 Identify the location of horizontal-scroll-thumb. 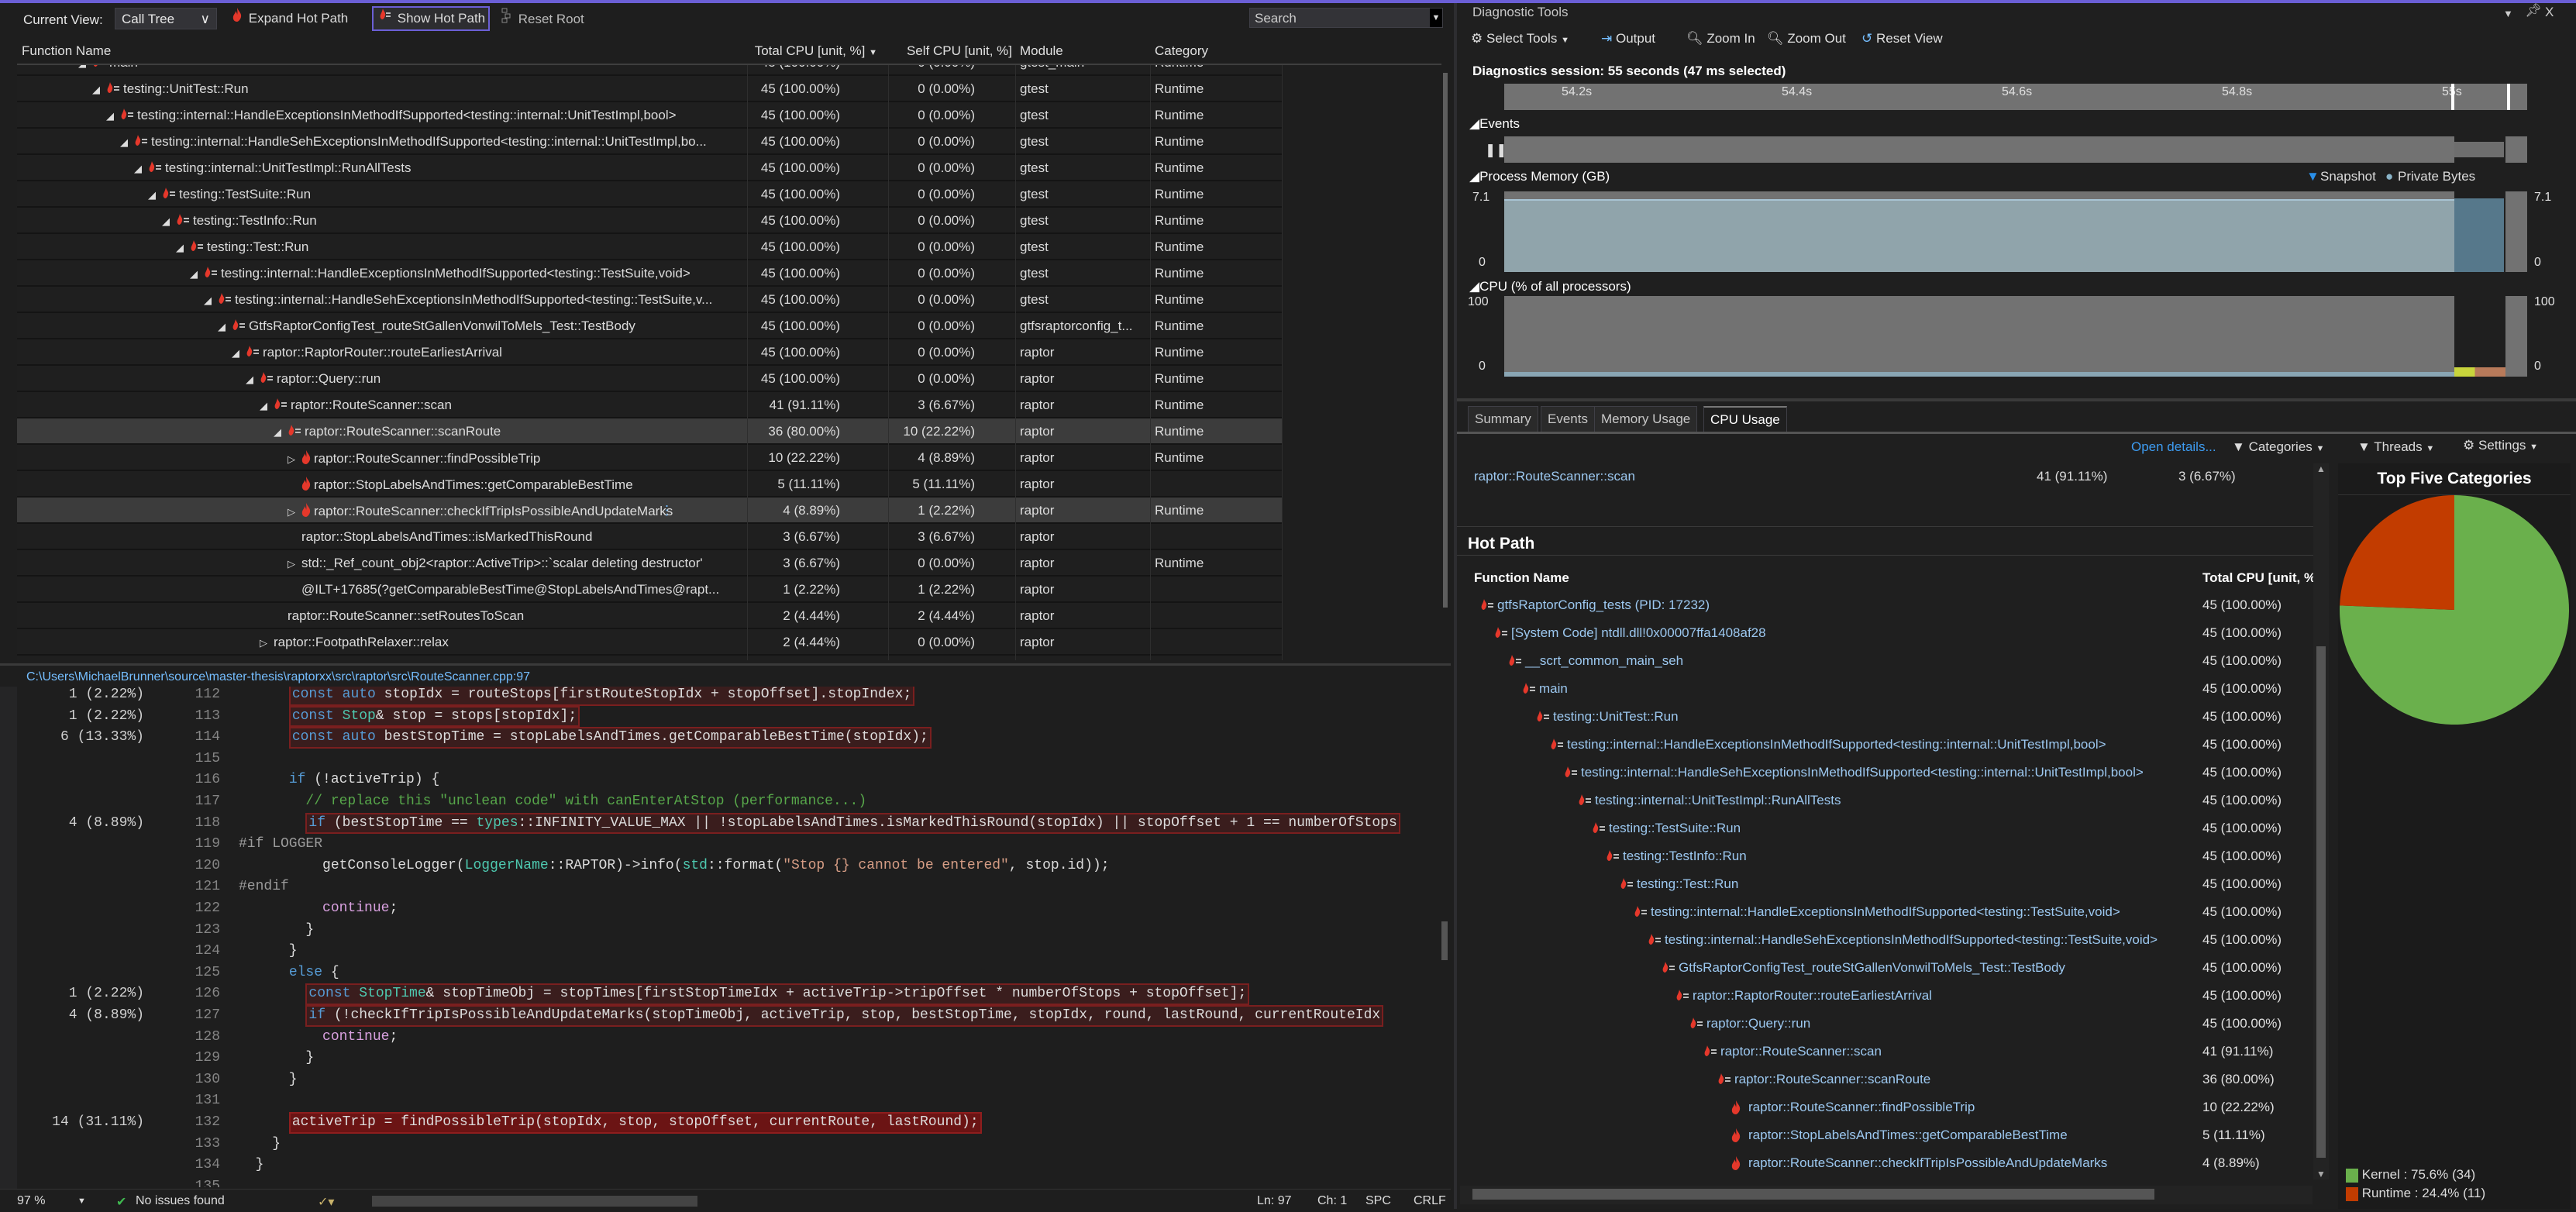
(1813, 1194).